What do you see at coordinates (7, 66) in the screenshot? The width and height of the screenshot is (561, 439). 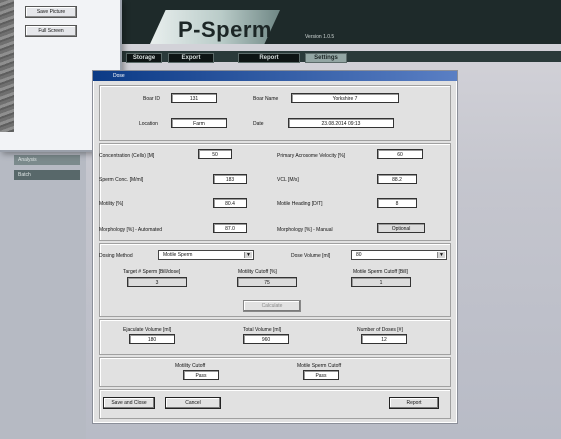 I see `sperm-image` at bounding box center [7, 66].